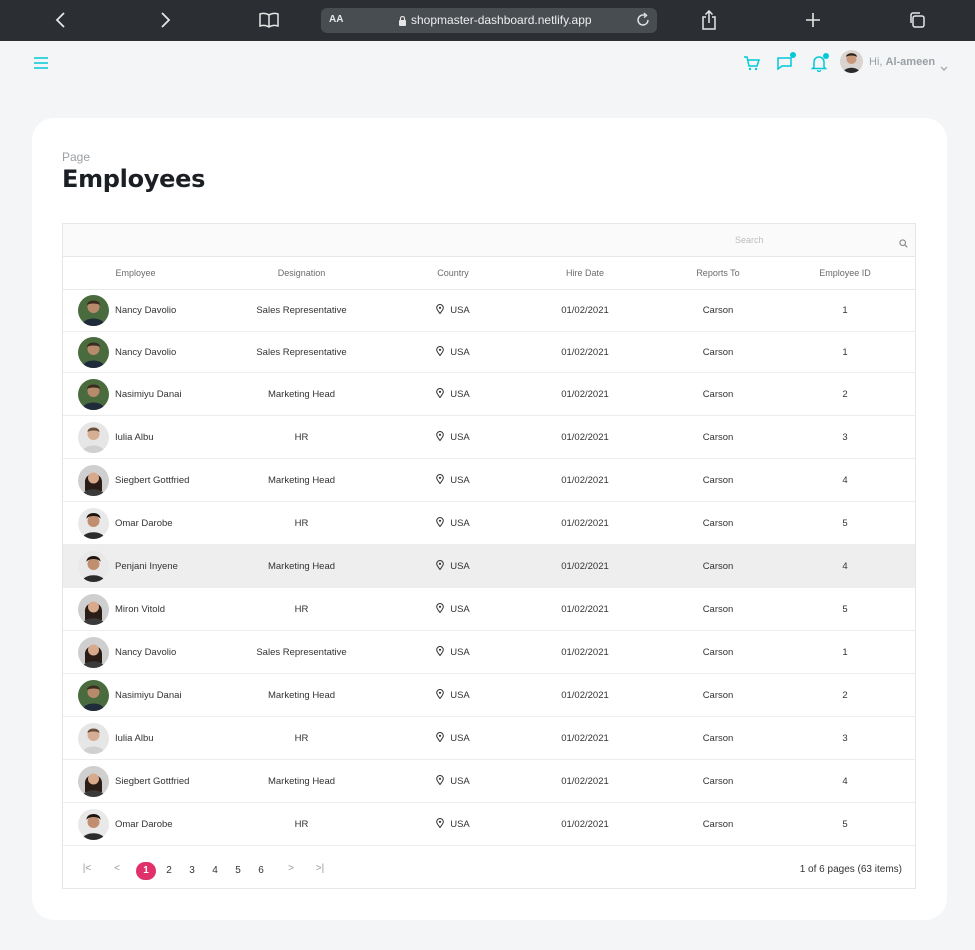 This screenshot has width=975, height=950. Describe the element at coordinates (135, 273) in the screenshot. I see `column-header-employee: Employee` at that location.